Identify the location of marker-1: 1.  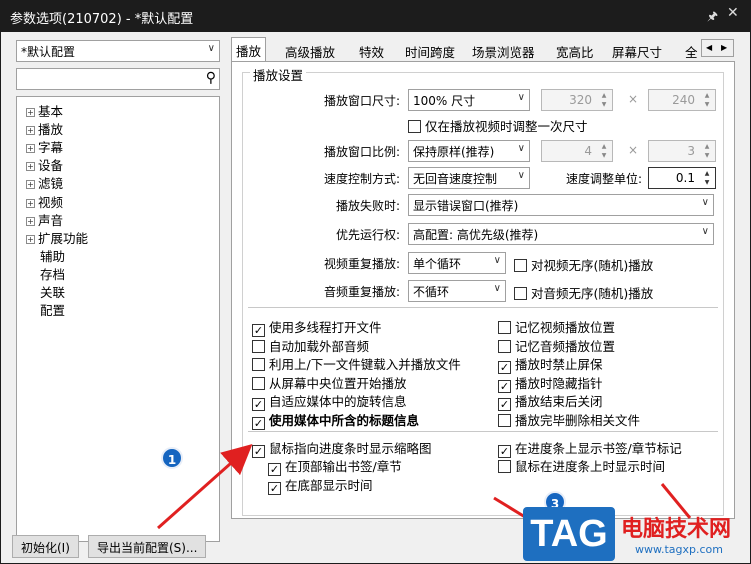
(172, 458).